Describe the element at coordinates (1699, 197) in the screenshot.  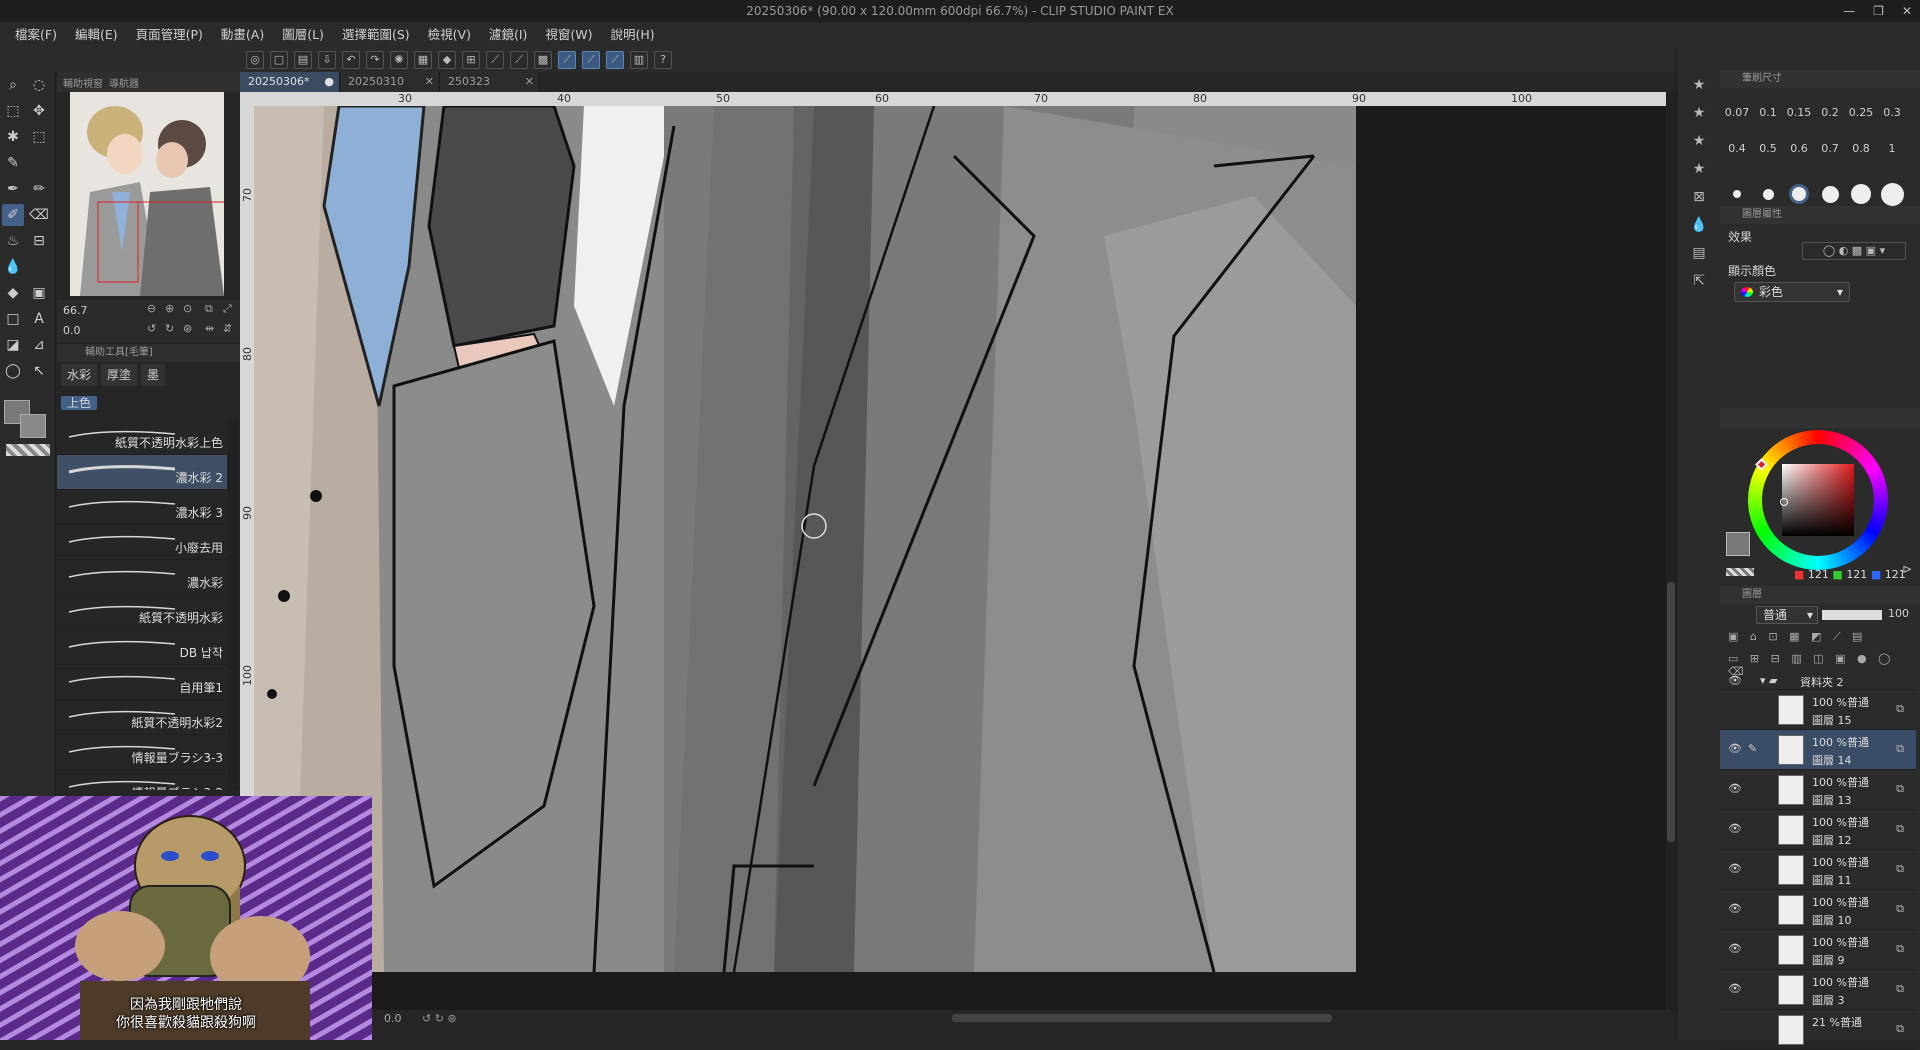
I see `close-panel-icon: ⊠` at that location.